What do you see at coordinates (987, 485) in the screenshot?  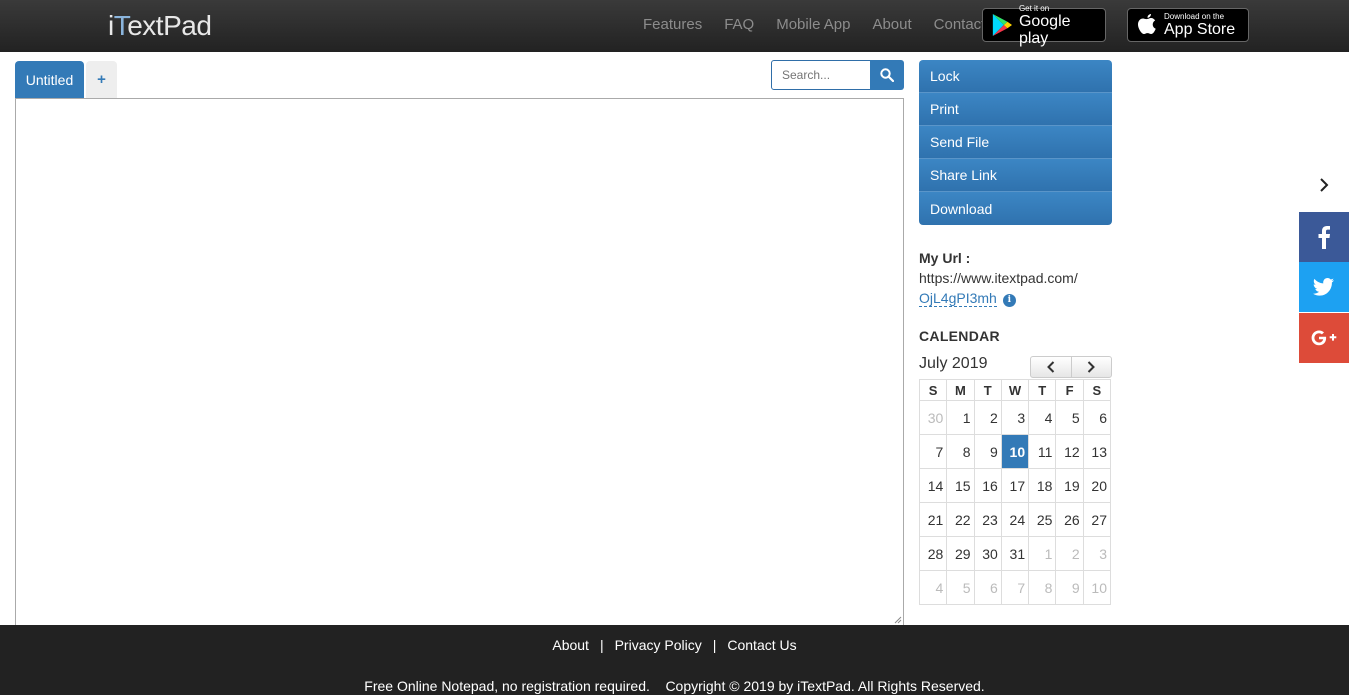 I see `calendar-day: 16` at bounding box center [987, 485].